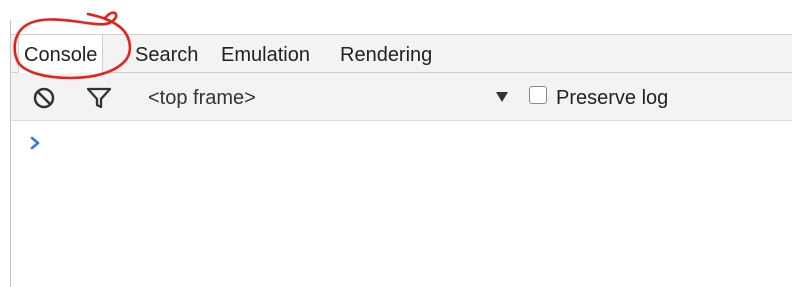 This screenshot has width=792, height=287. Describe the element at coordinates (502, 96) in the screenshot. I see `frame-dropdown-arrow-icon` at that location.